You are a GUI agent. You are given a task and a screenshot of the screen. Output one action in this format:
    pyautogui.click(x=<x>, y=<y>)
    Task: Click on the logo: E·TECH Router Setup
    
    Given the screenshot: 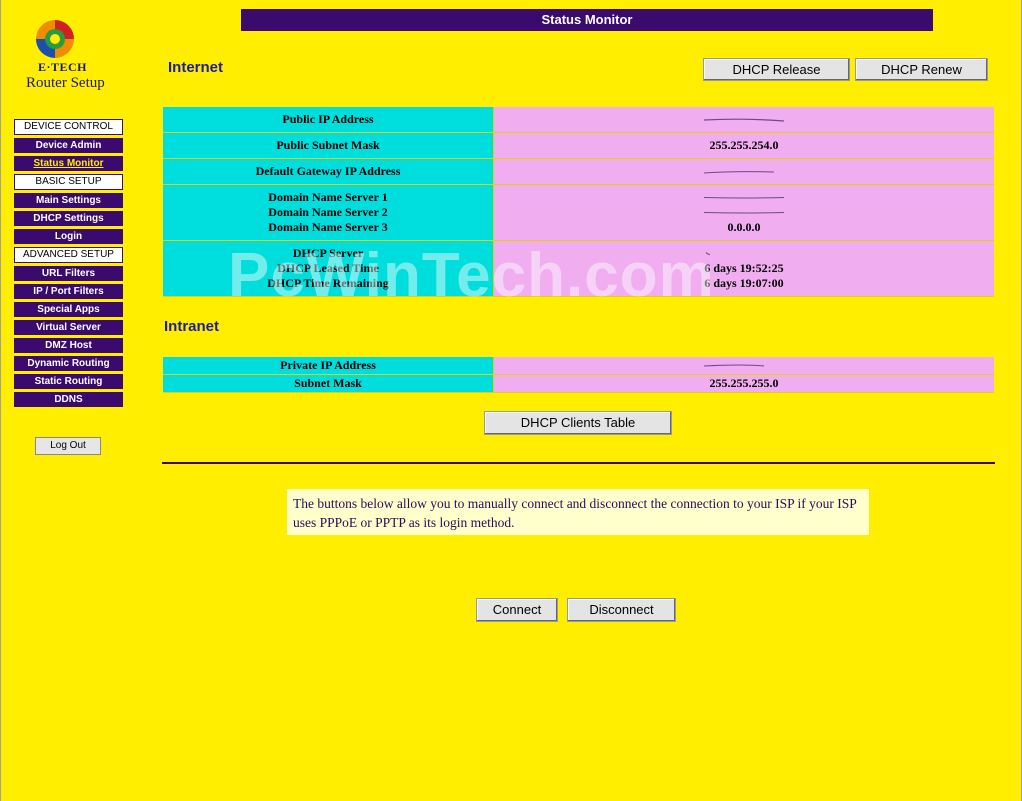 What is the action you would take?
    pyautogui.click(x=69, y=58)
    